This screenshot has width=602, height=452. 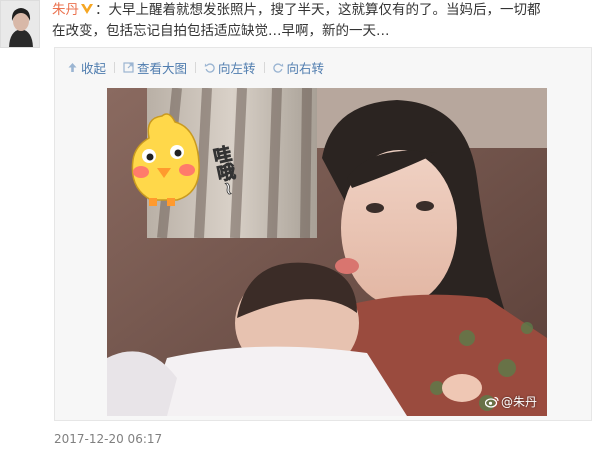 I want to click on weibo-logo-icon, so click(x=491, y=402).